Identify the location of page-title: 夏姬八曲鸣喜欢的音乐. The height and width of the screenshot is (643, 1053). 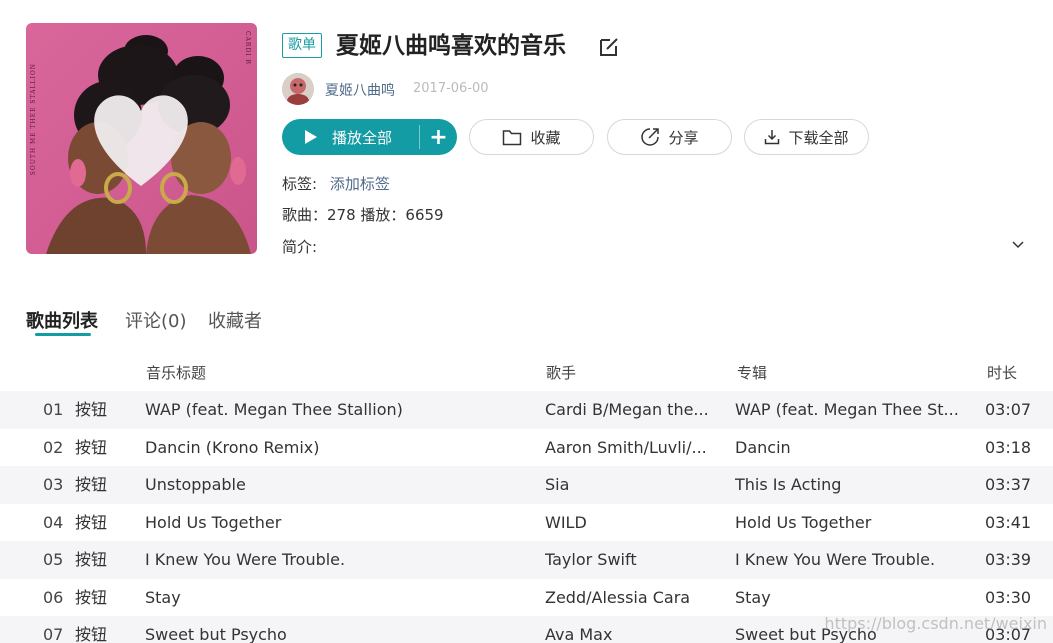
(451, 46).